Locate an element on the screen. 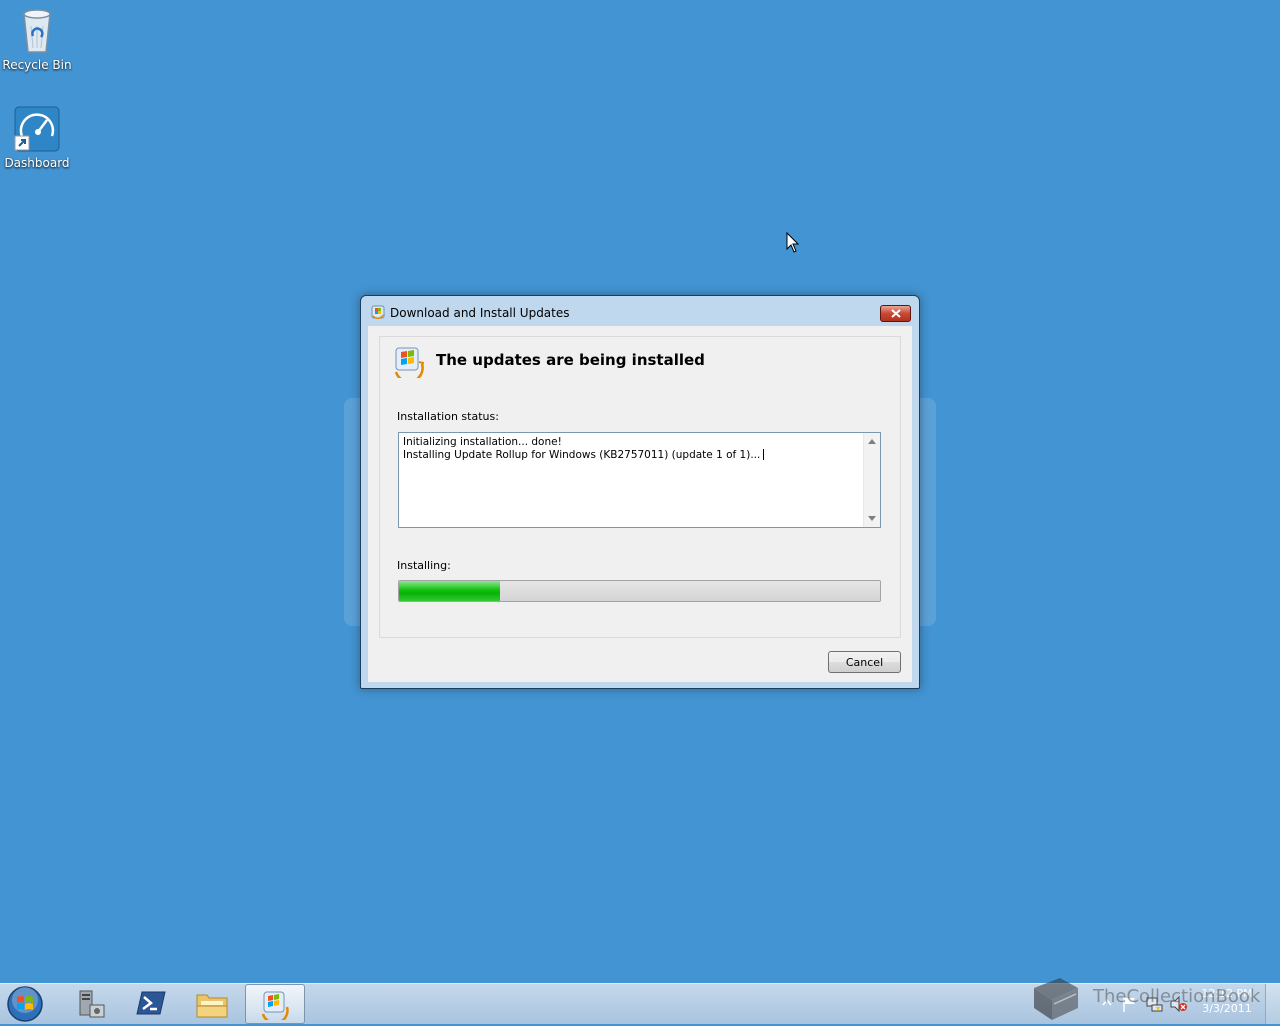 This screenshot has width=1280, height=1026. watermark: TheCollectionBook is located at coordinates (1148, 998).